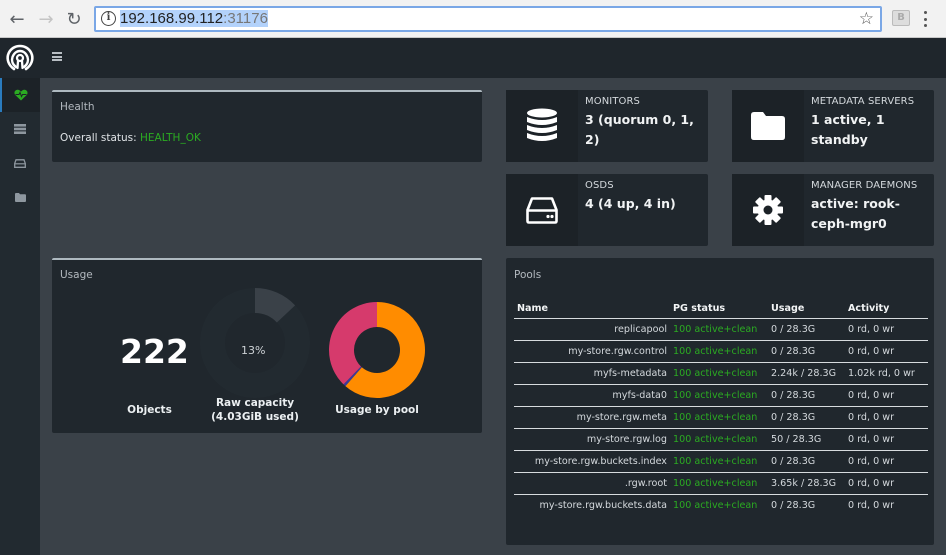  I want to click on pool-name: myfs-metadata, so click(592, 373).